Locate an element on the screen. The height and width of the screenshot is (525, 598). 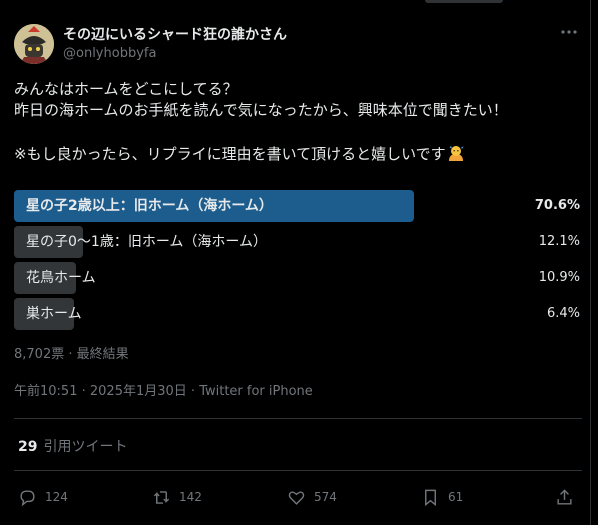
retweet-count: 142 is located at coordinates (190, 497).